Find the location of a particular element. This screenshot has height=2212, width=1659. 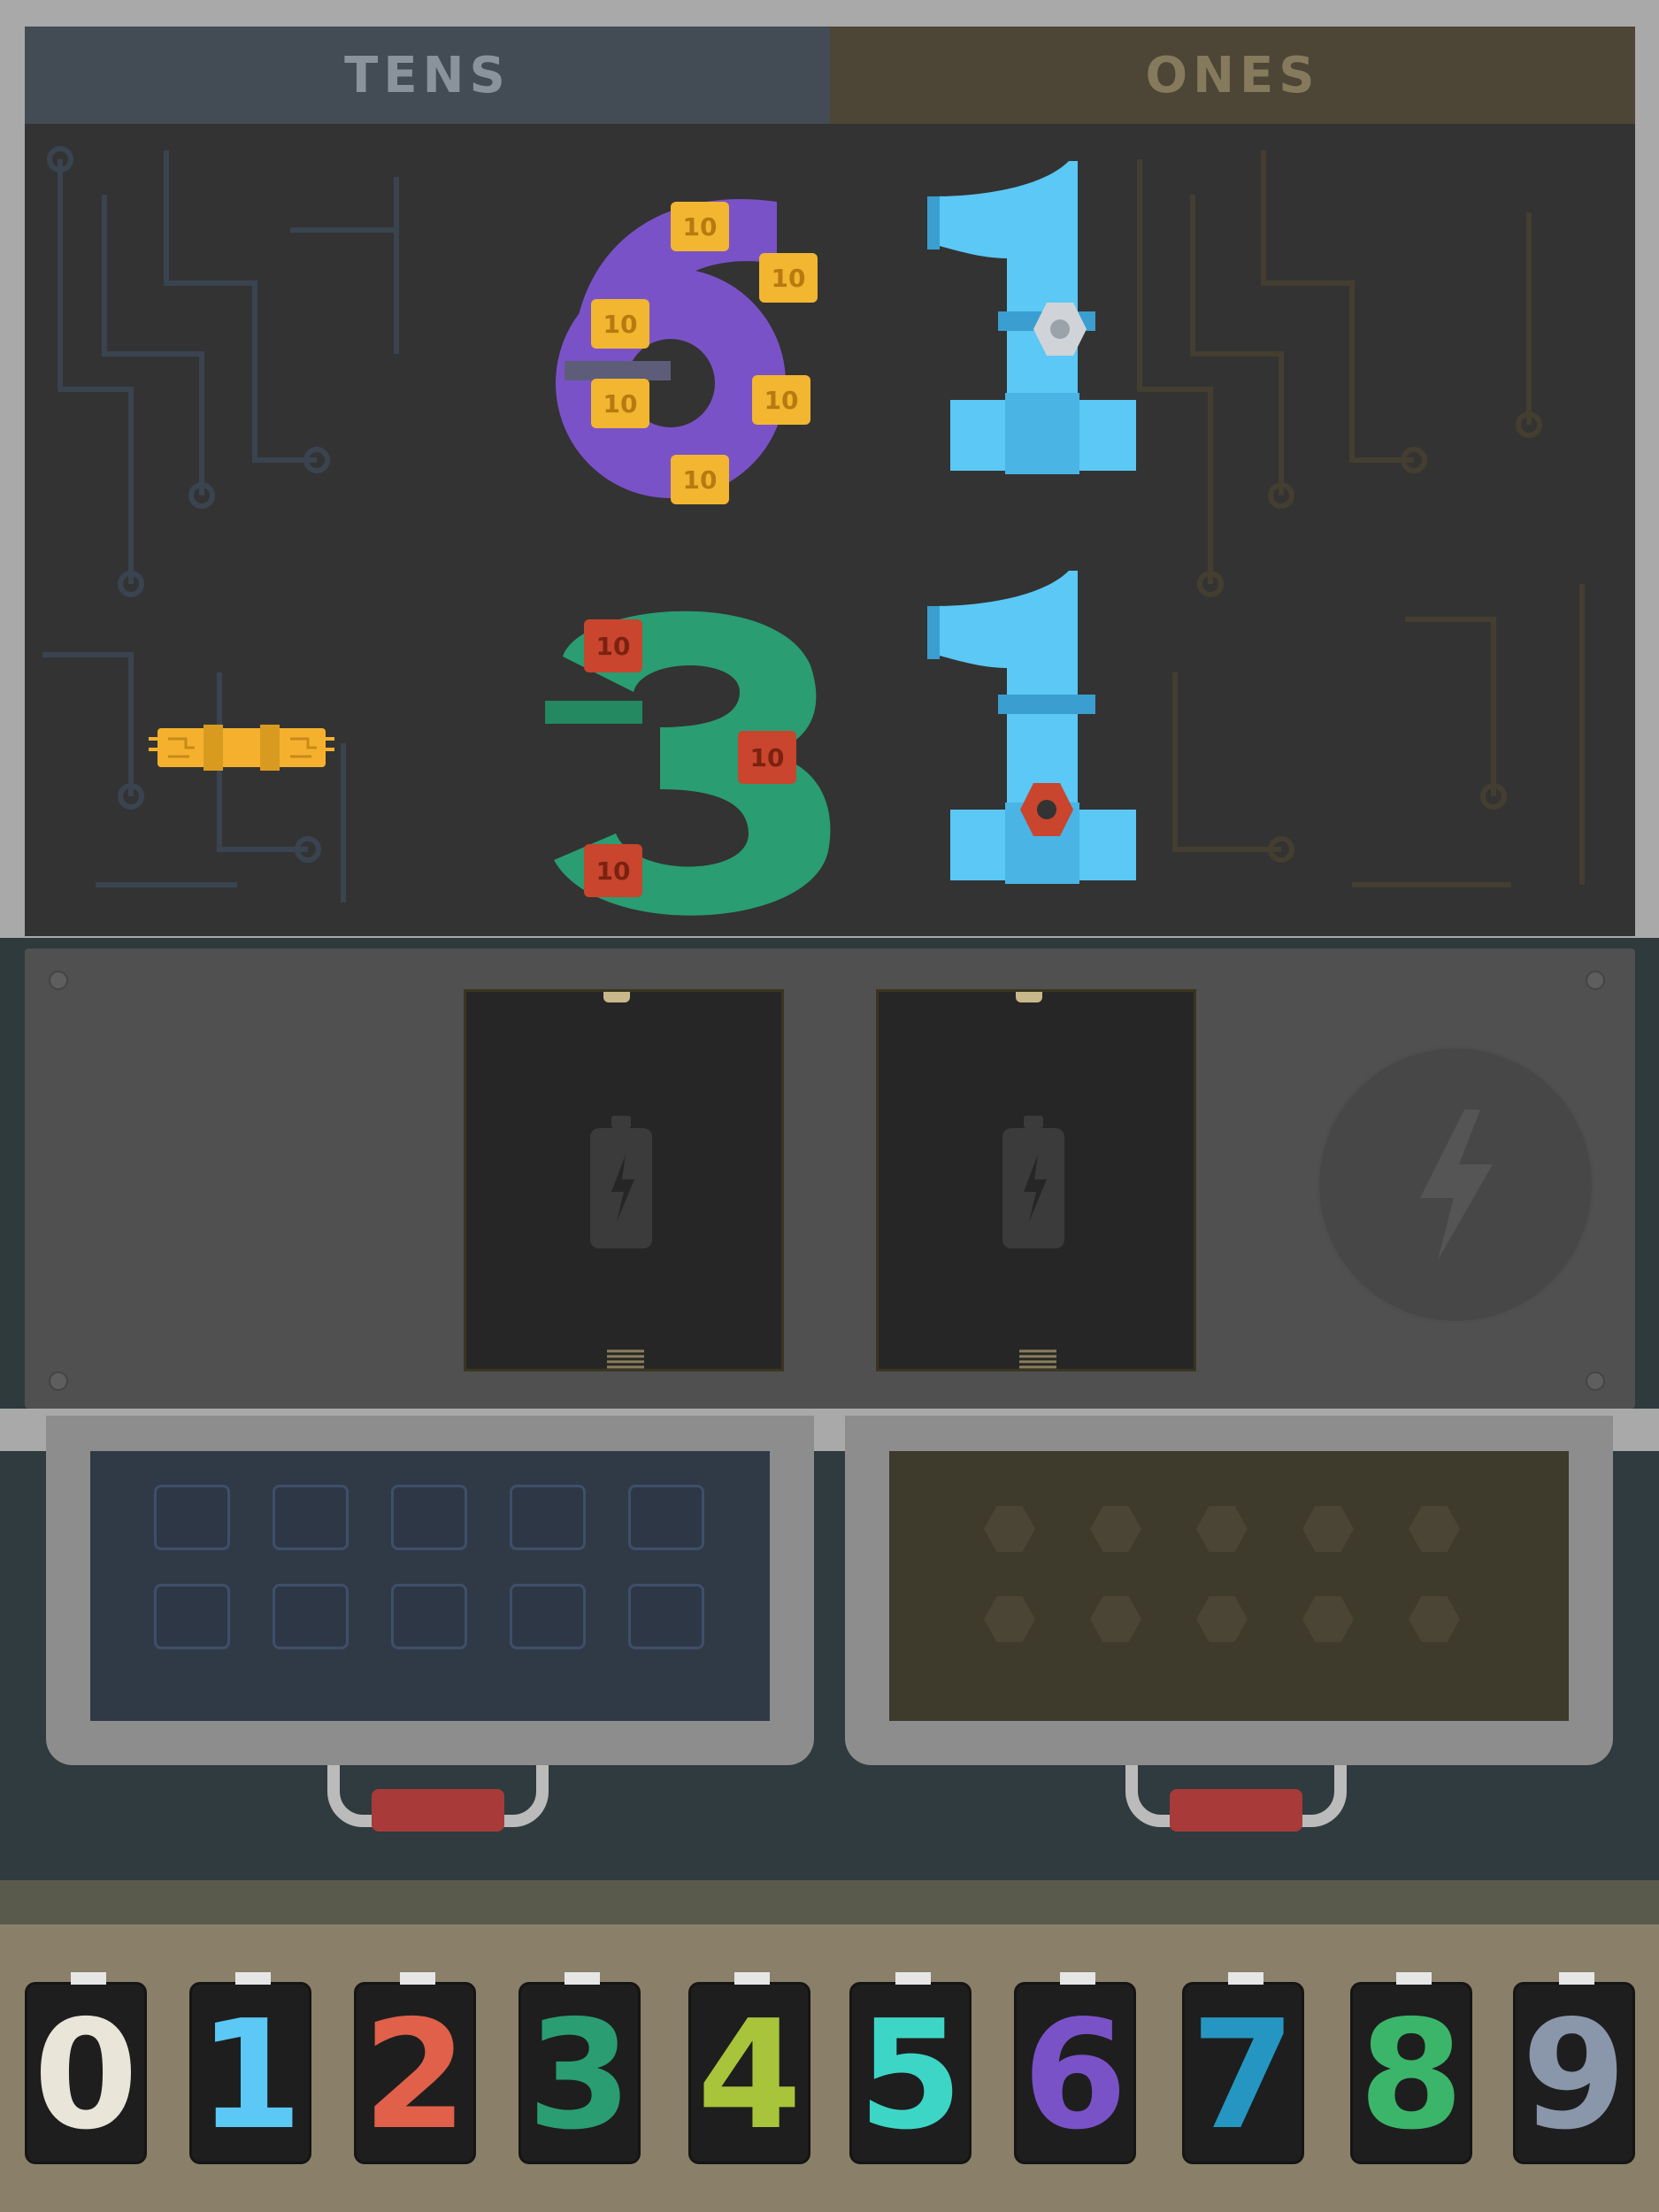

digit-tile-6: 6 is located at coordinates (1075, 2068).